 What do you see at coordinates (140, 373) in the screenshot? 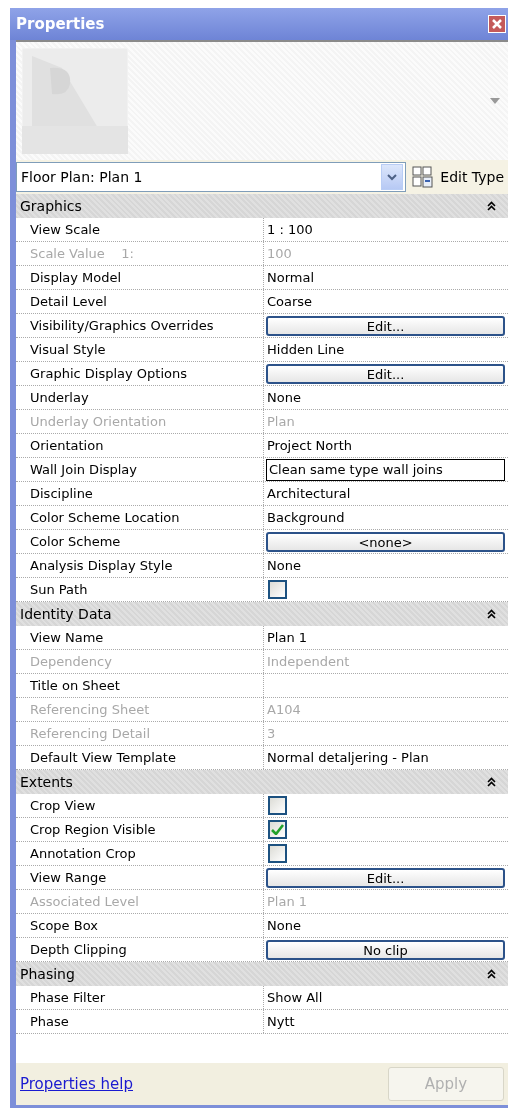
I see `property-label: Graphic Display Options` at bounding box center [140, 373].